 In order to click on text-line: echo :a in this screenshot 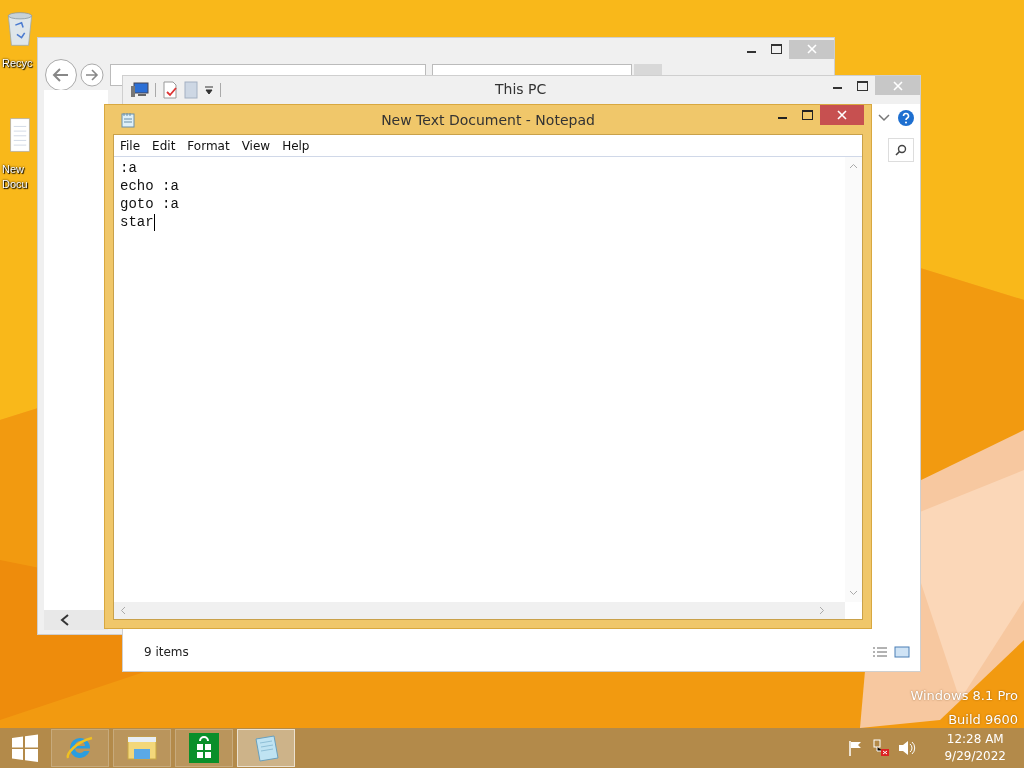, I will do `click(149, 186)`.